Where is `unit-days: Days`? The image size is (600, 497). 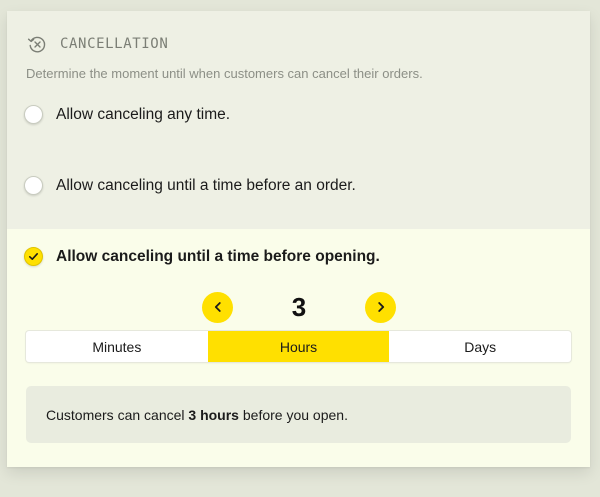 unit-days: Days is located at coordinates (480, 346).